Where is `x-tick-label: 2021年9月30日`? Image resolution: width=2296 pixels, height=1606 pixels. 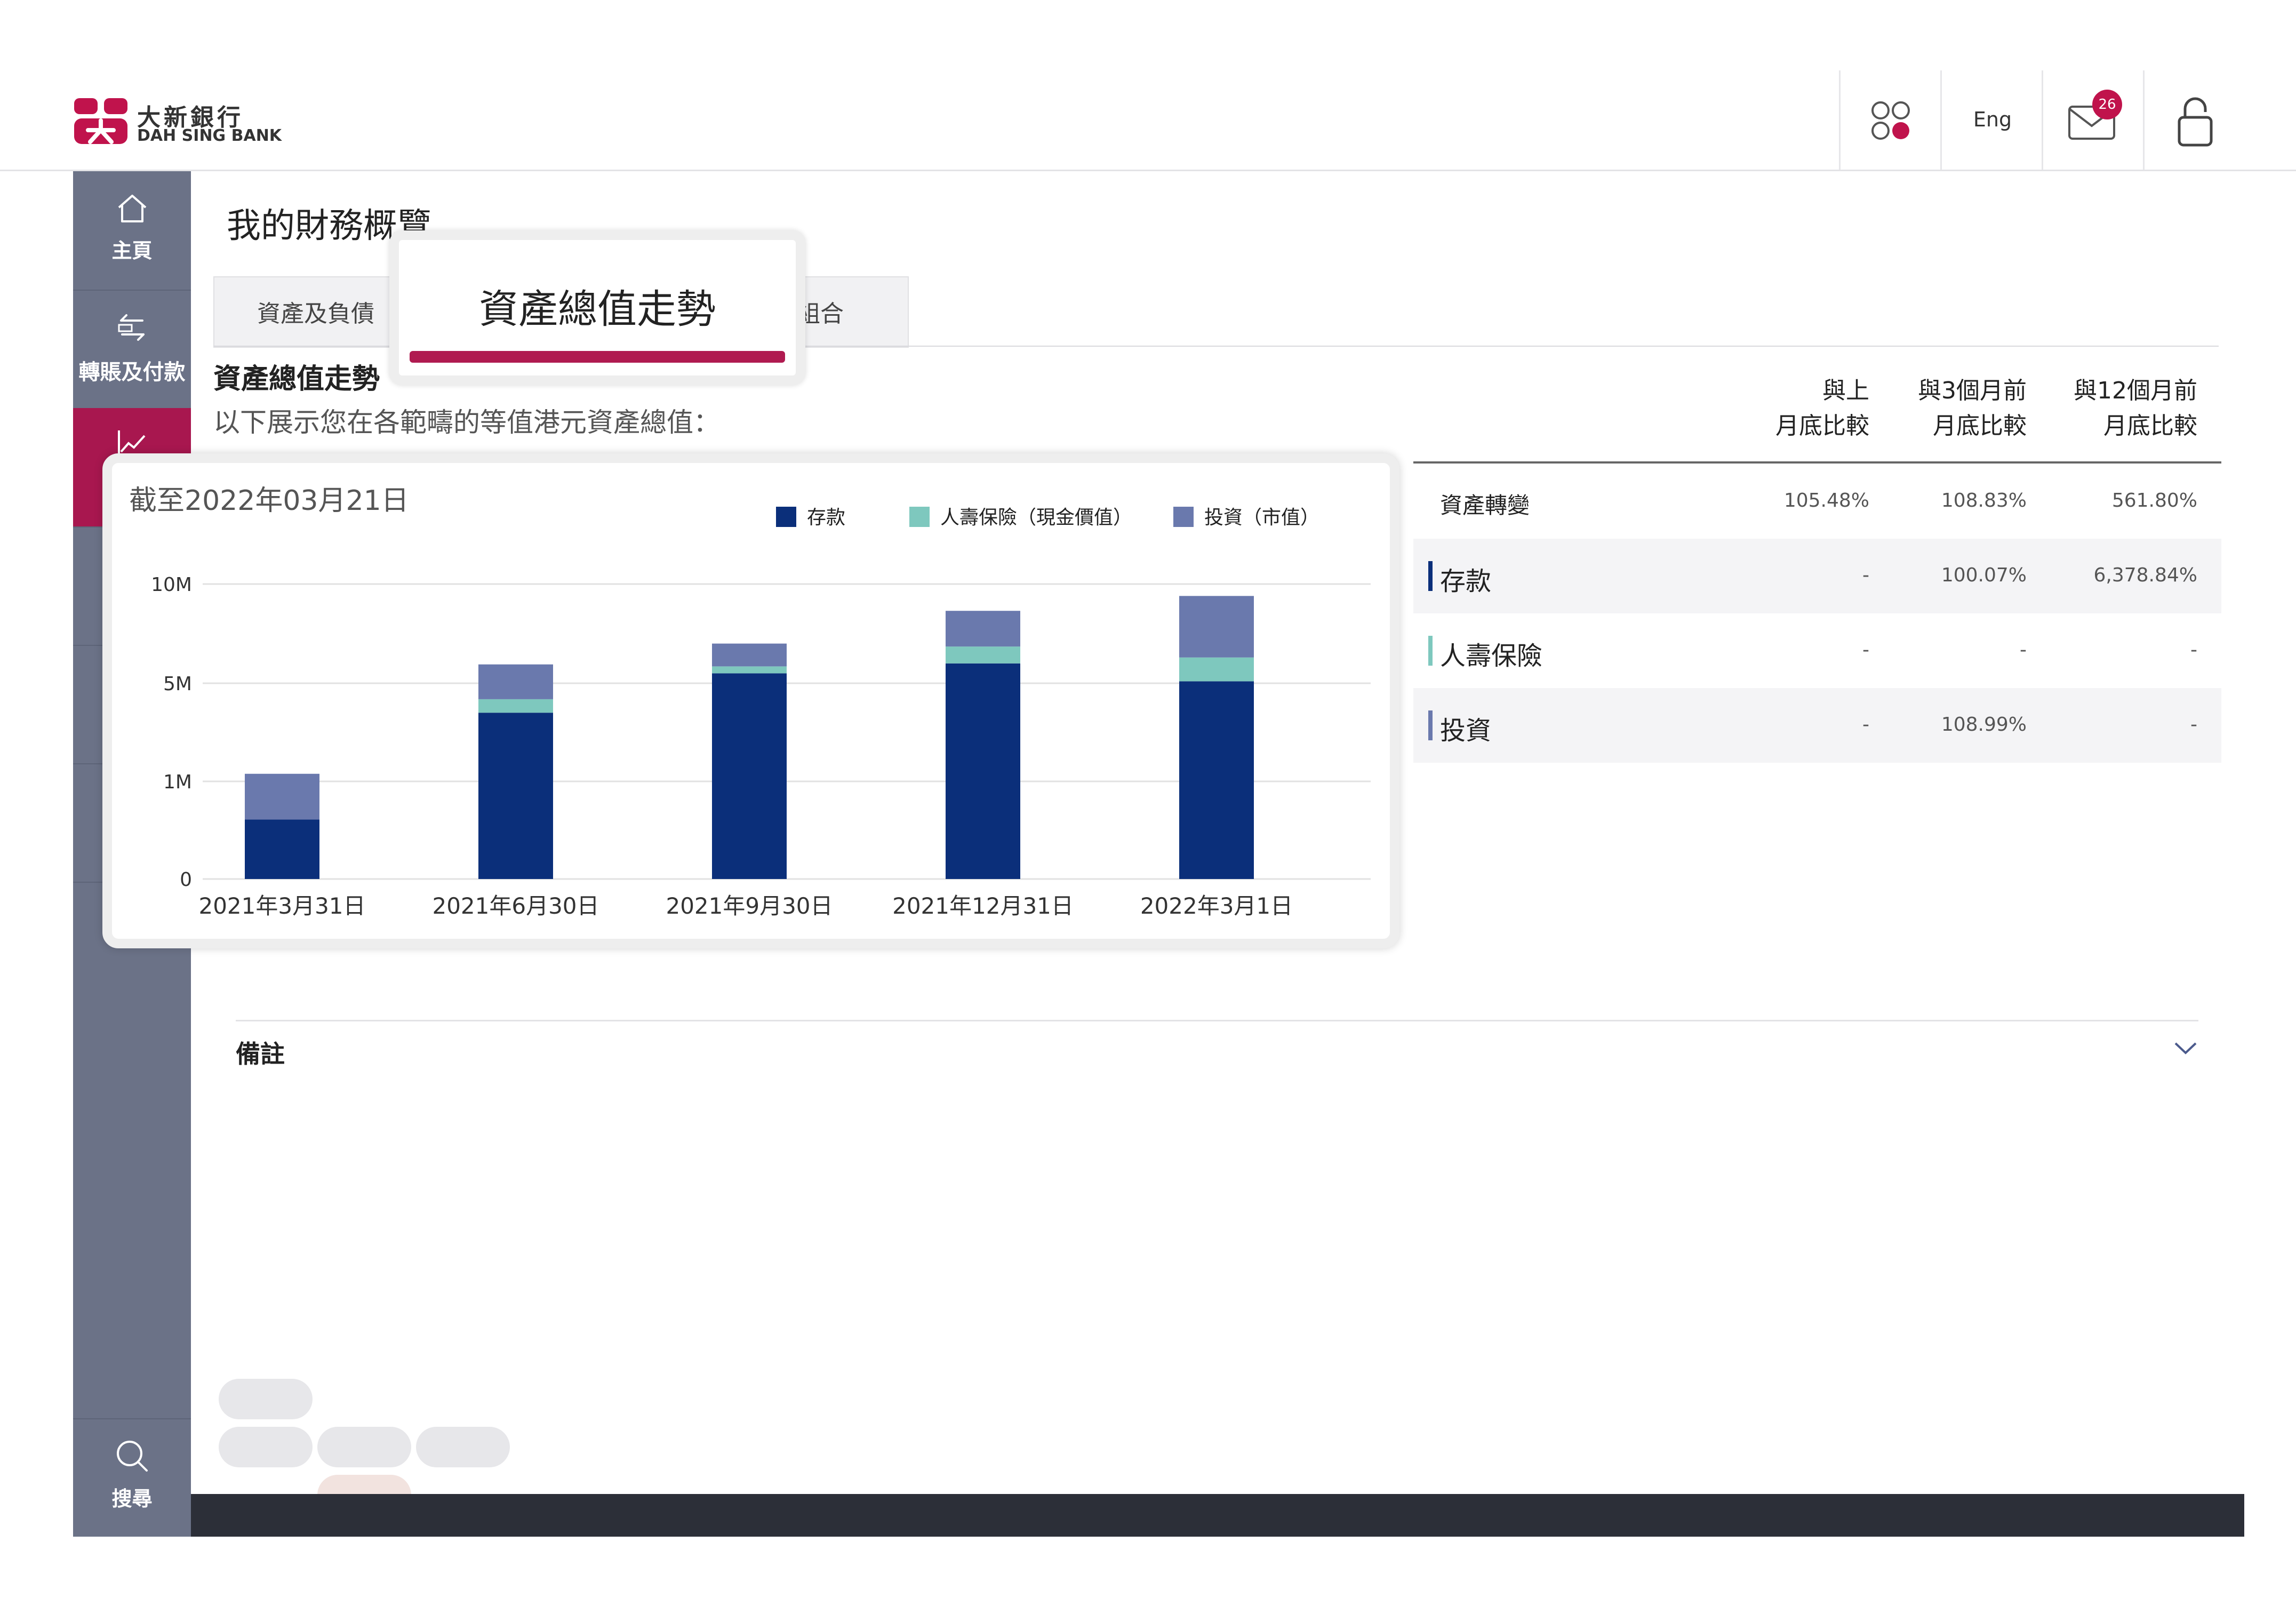 x-tick-label: 2021年9月30日 is located at coordinates (749, 906).